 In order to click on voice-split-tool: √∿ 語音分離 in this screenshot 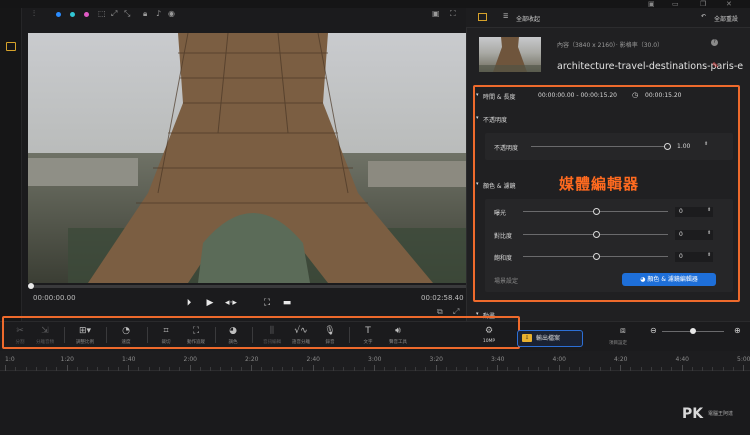, I will do `click(301, 335)`.